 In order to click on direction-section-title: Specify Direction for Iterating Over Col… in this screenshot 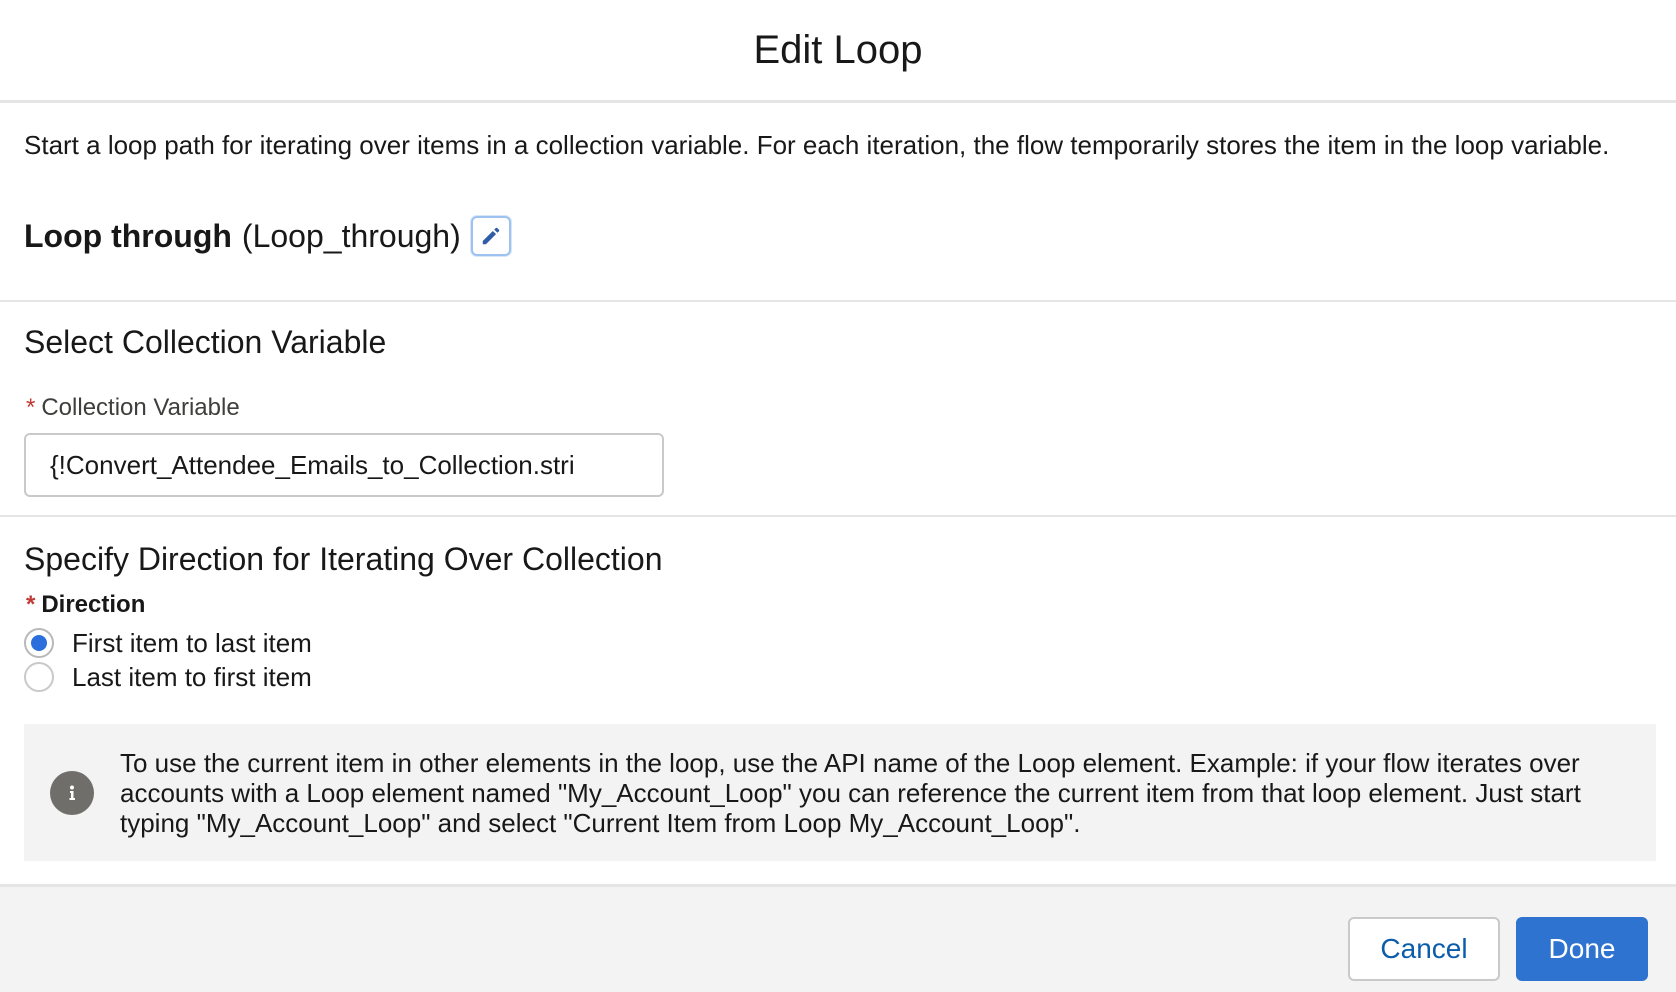, I will do `click(343, 559)`.